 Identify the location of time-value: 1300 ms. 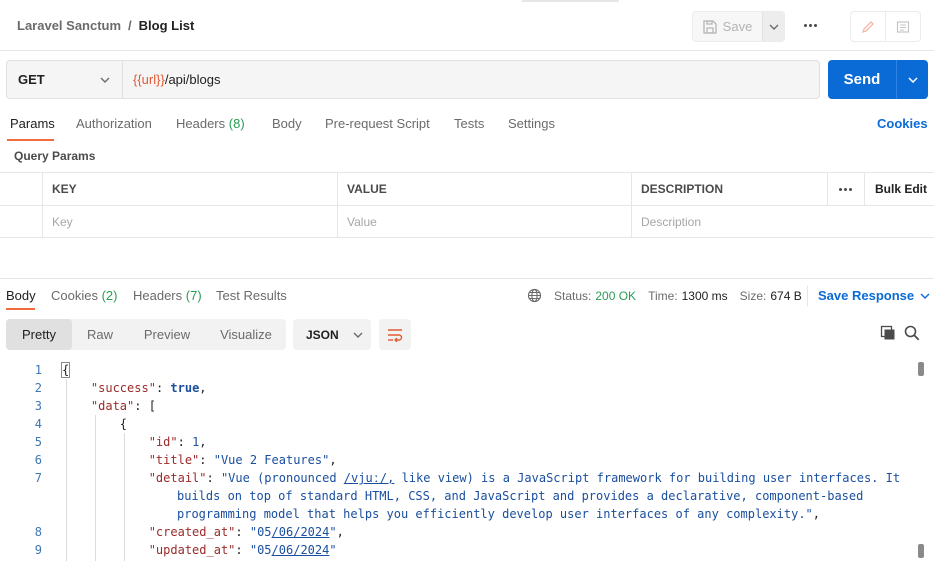
(705, 296).